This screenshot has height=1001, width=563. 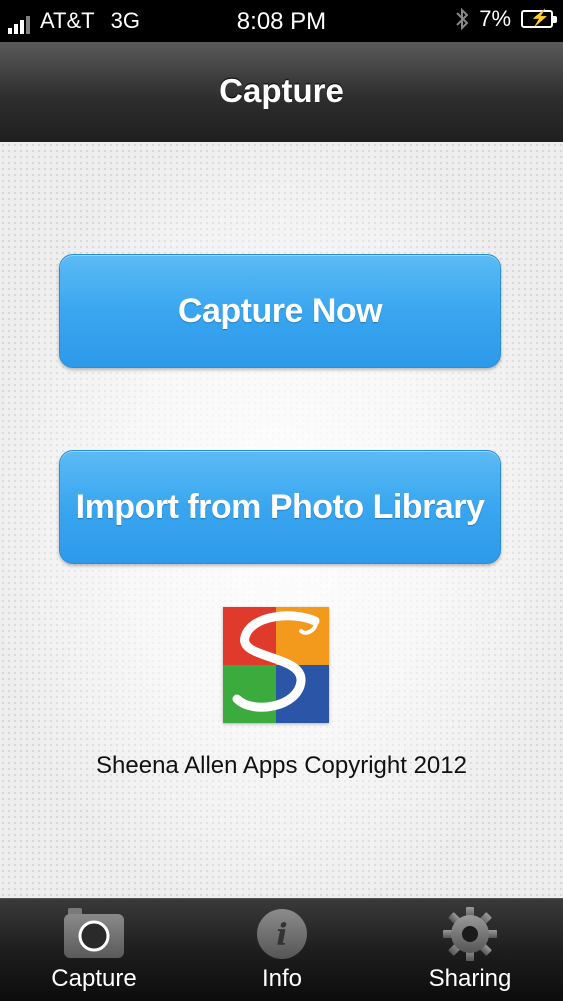 I want to click on tab-info: i Info, so click(x=282, y=950).